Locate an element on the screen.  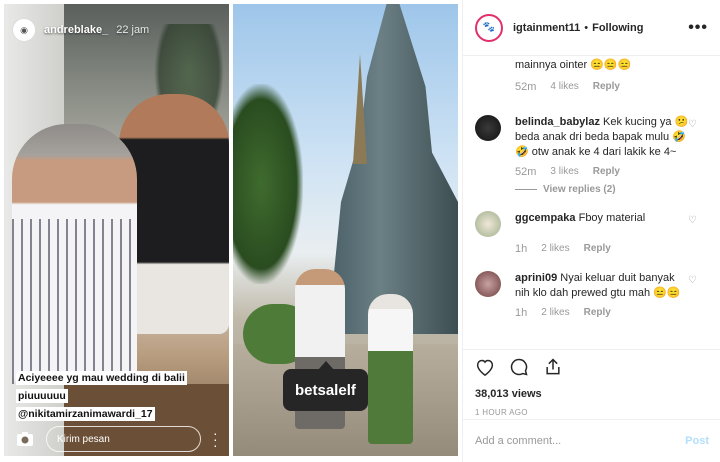
story-more-icon: · · · is located at coordinates (215, 439).